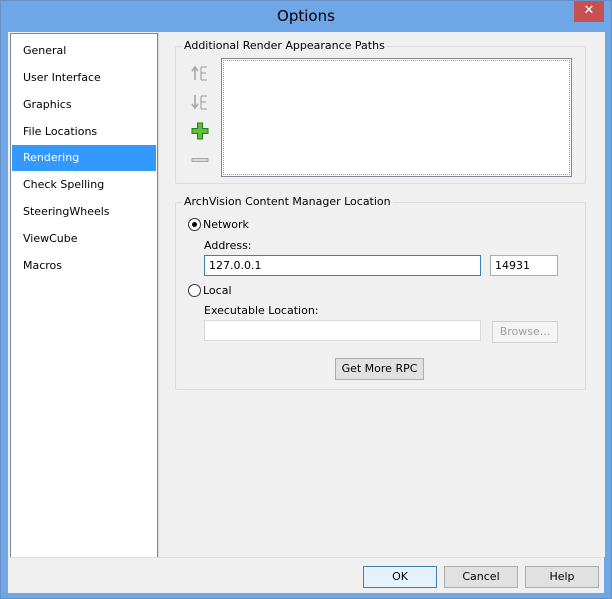  Describe the element at coordinates (84, 78) in the screenshot. I see `sidebar-item-user-interface: User Interface` at that location.